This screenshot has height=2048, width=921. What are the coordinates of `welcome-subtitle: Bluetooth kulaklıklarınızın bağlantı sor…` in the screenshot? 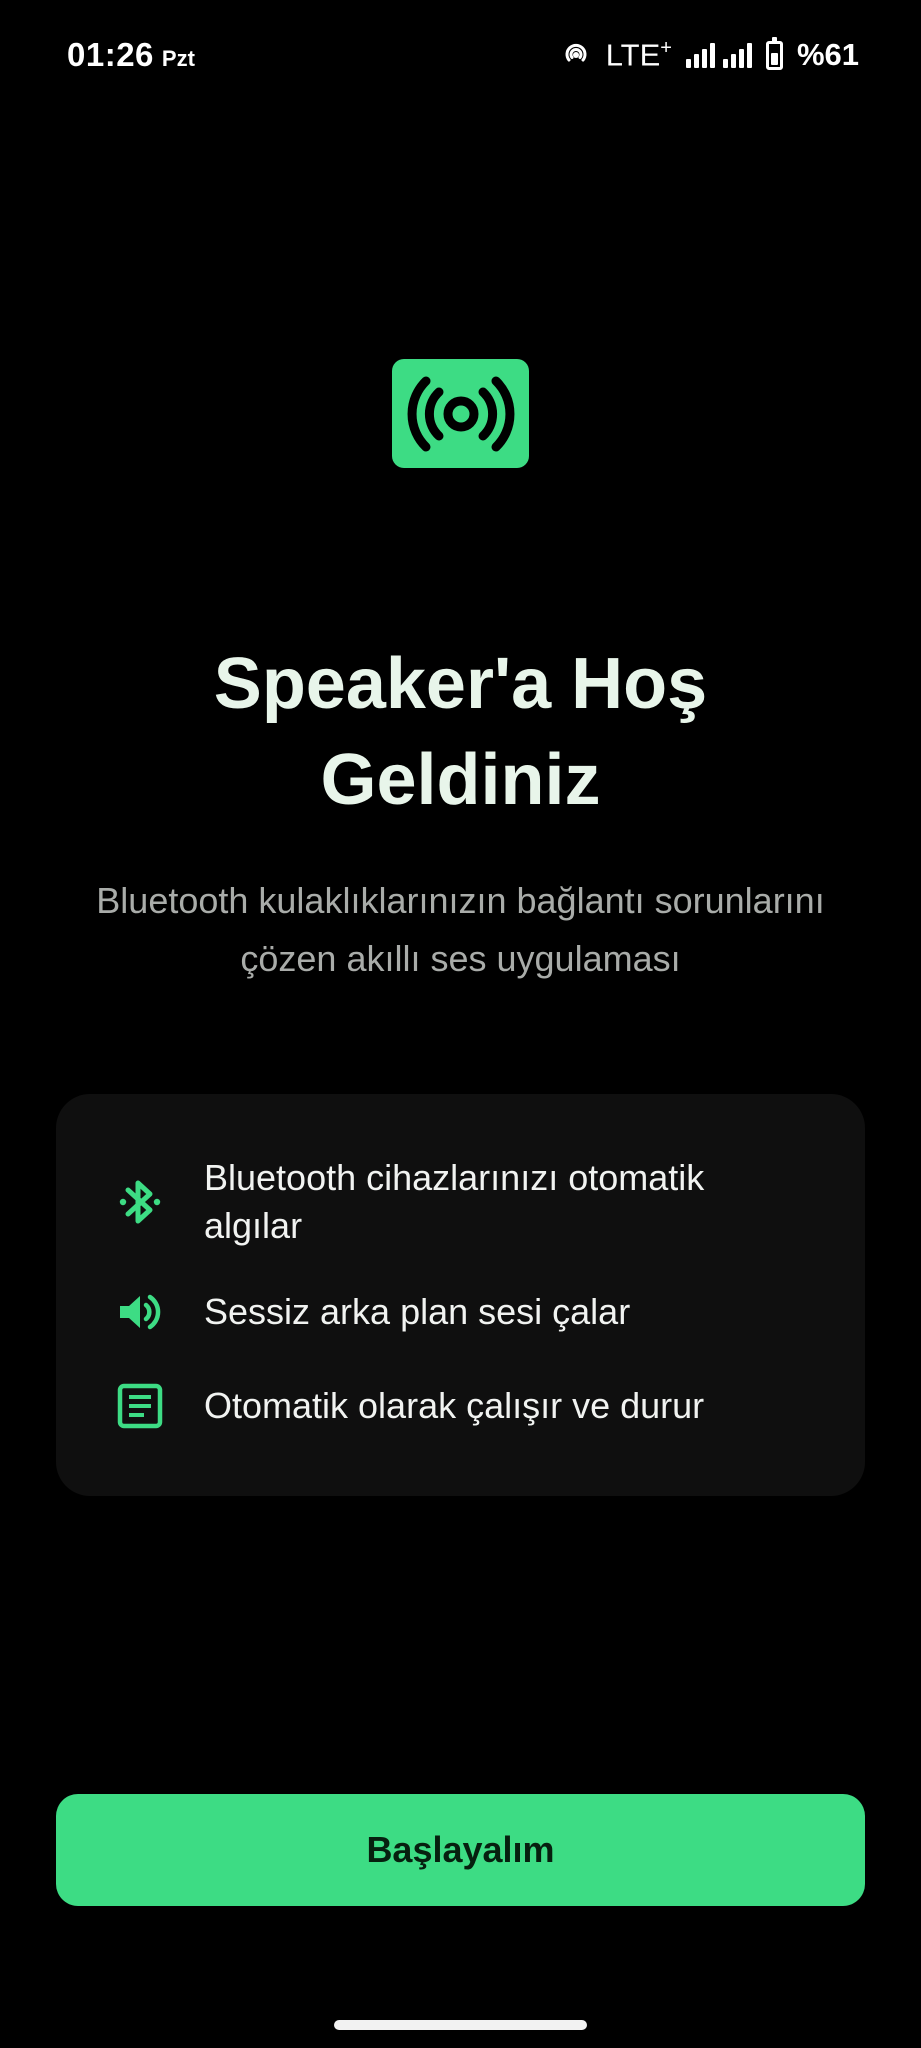 It's located at (460, 930).